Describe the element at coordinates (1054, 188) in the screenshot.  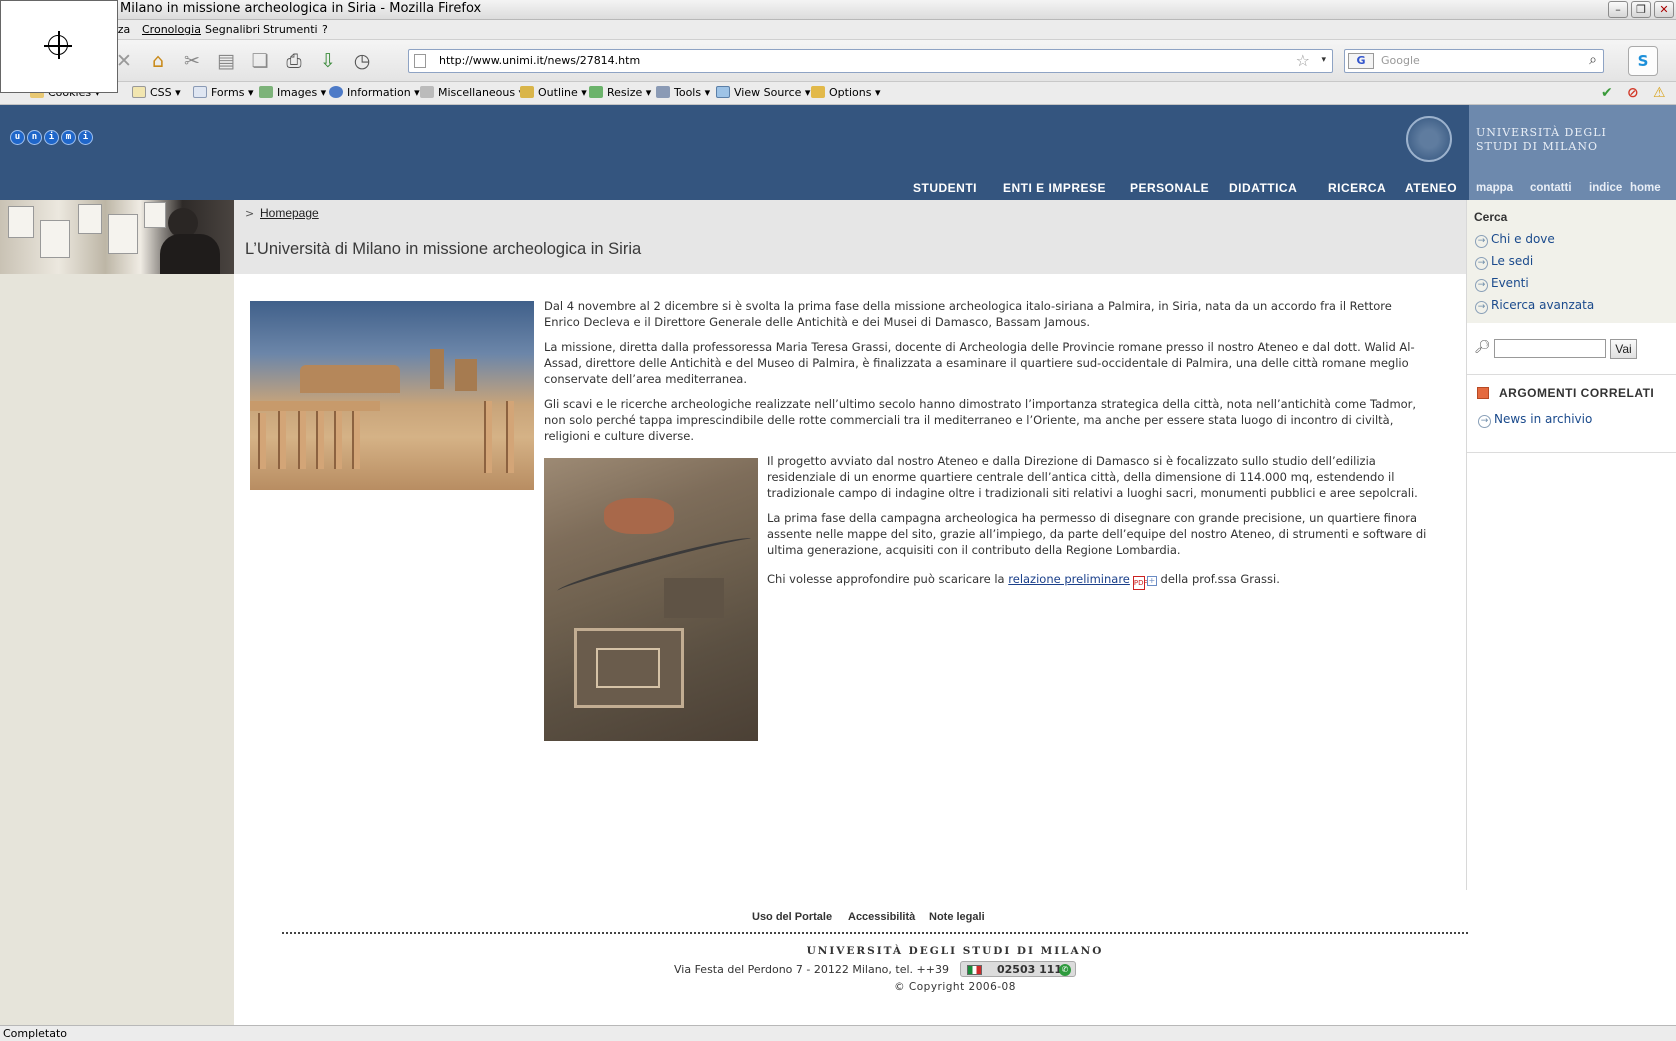
I see `nav-enti-e-imprese: ENTI E IMPRESE` at that location.